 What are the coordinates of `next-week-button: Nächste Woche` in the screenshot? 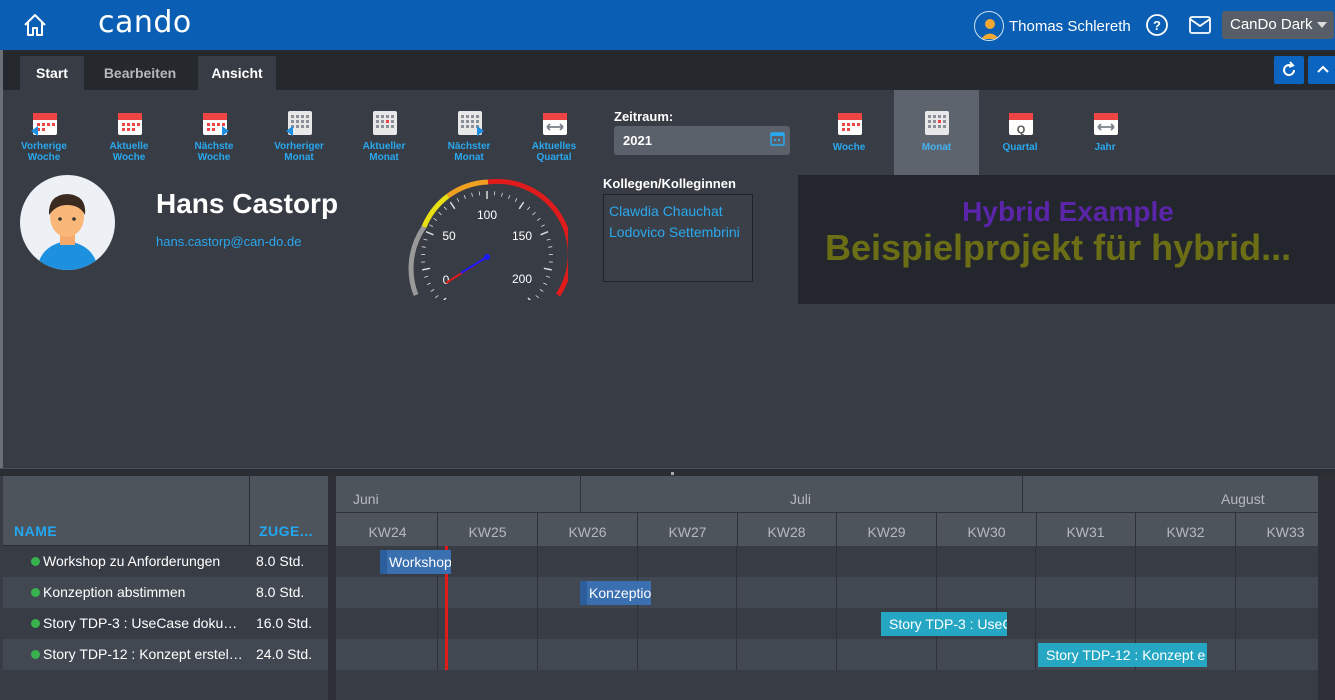 It's located at (214, 132).